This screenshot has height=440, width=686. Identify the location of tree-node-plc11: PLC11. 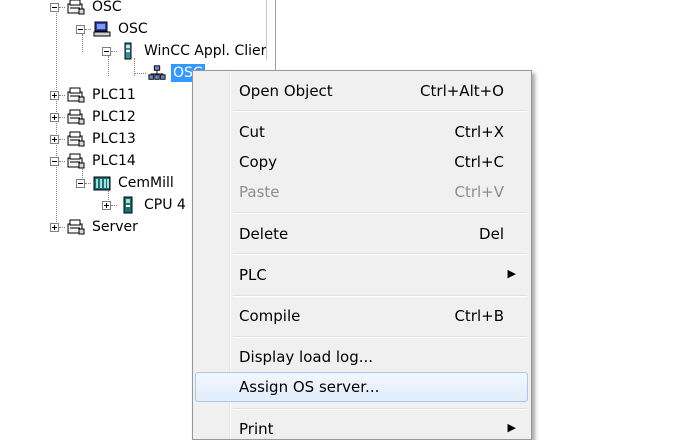
(94, 95).